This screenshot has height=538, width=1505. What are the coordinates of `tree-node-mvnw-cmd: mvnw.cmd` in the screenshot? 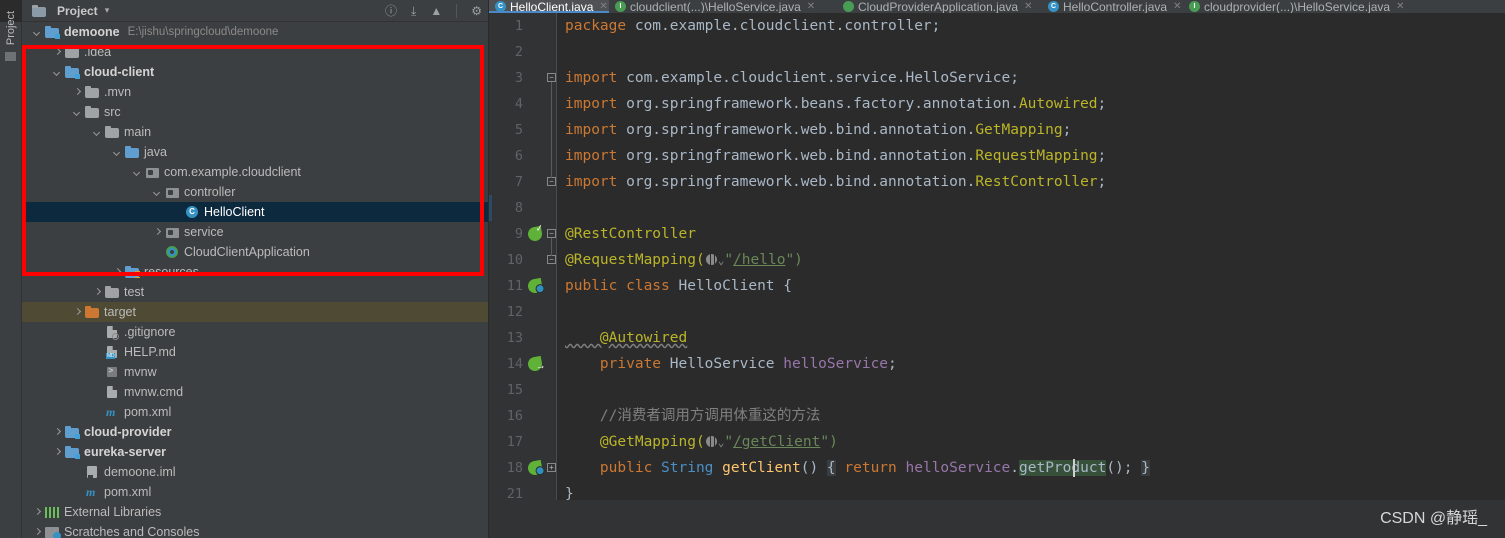 It's located at (255, 392).